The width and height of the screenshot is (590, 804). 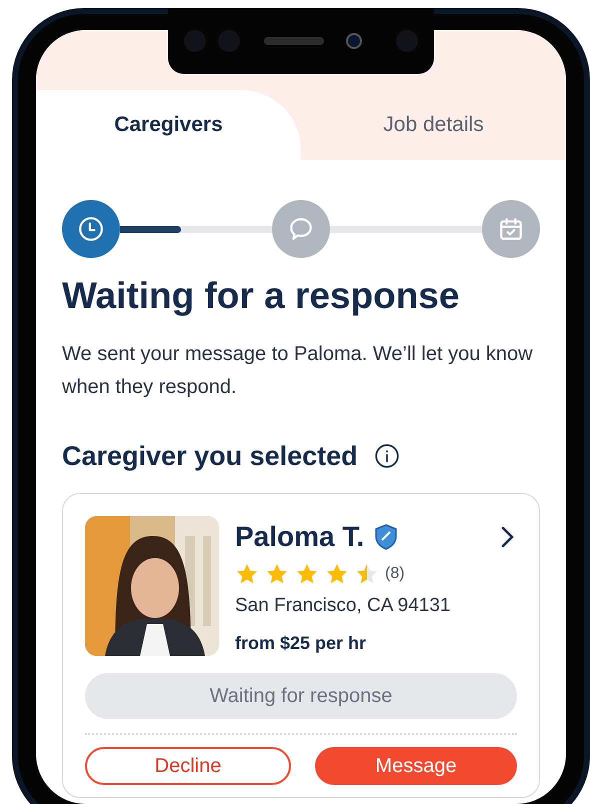 What do you see at coordinates (301, 696) in the screenshot?
I see `status-pill: Waiting for response` at bounding box center [301, 696].